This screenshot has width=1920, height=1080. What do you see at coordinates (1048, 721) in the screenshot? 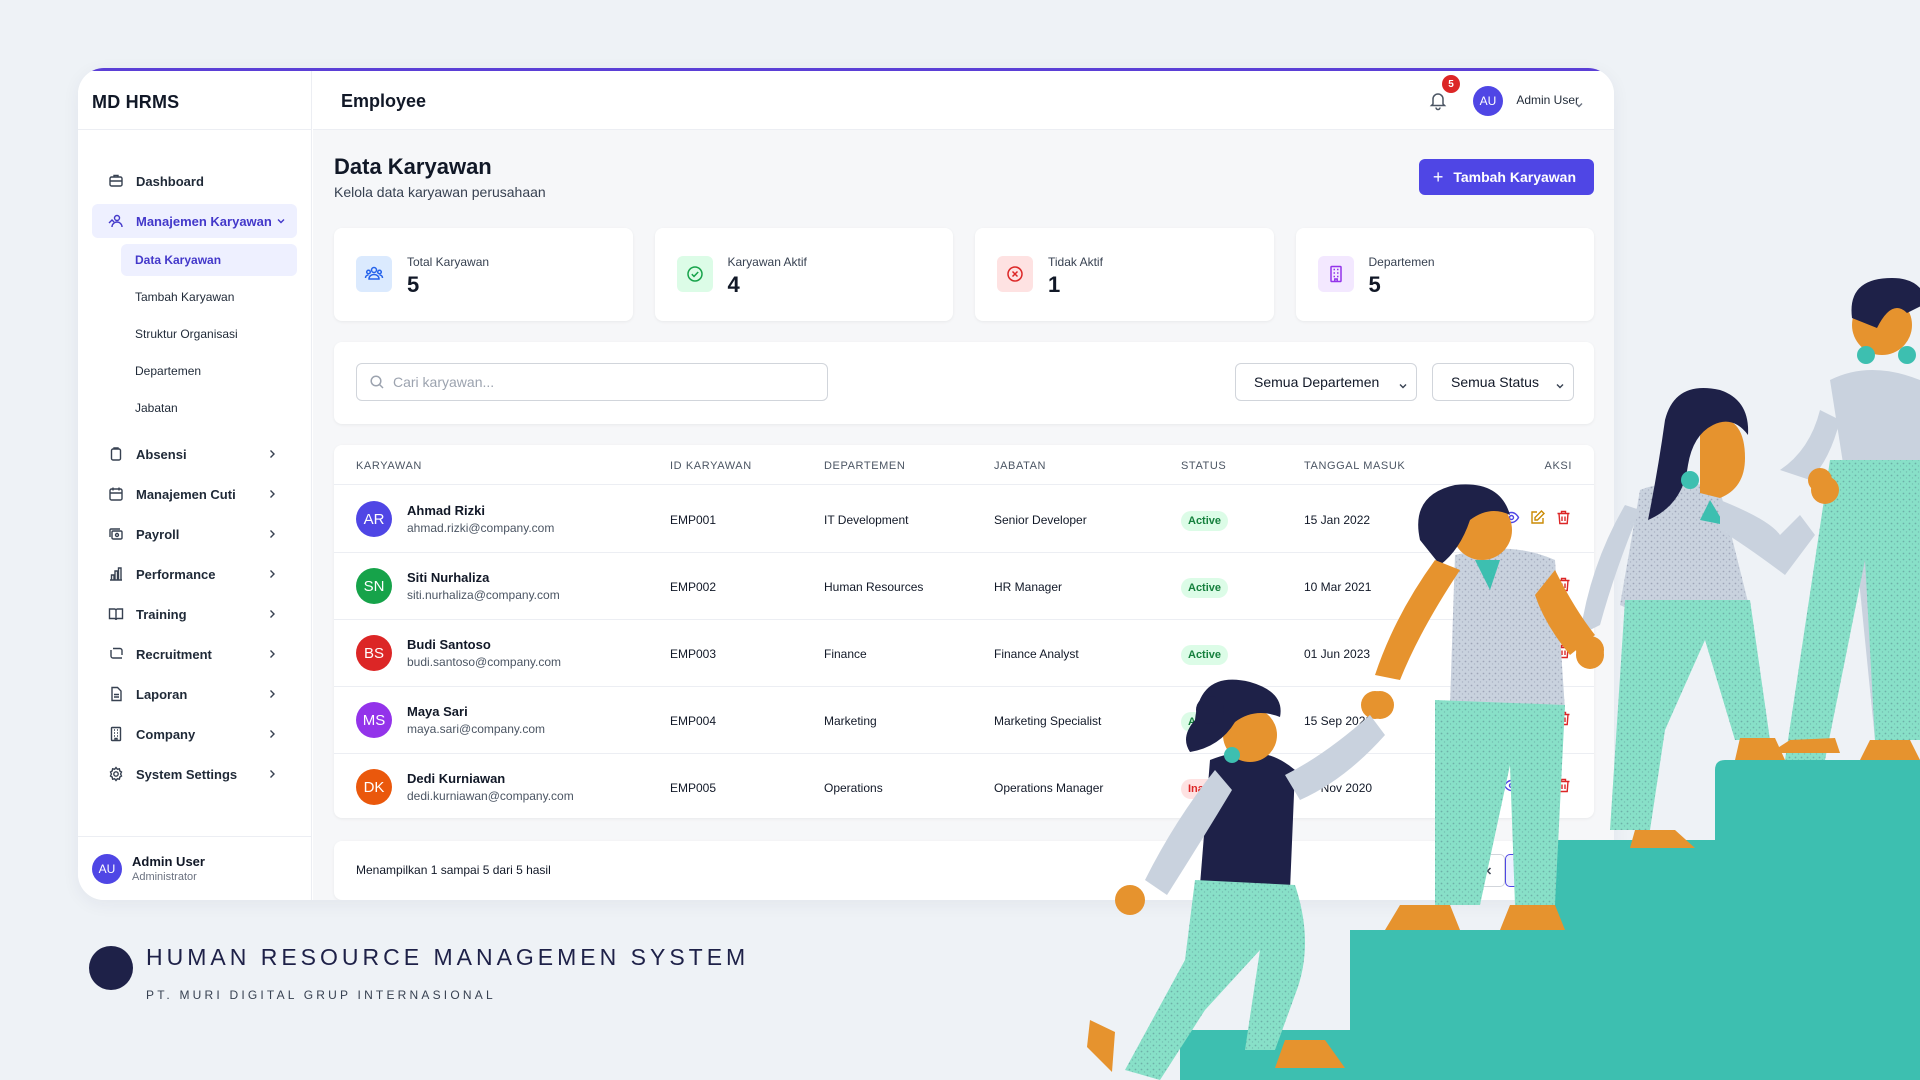
I see `employee-position: Marketing Specialist` at bounding box center [1048, 721].